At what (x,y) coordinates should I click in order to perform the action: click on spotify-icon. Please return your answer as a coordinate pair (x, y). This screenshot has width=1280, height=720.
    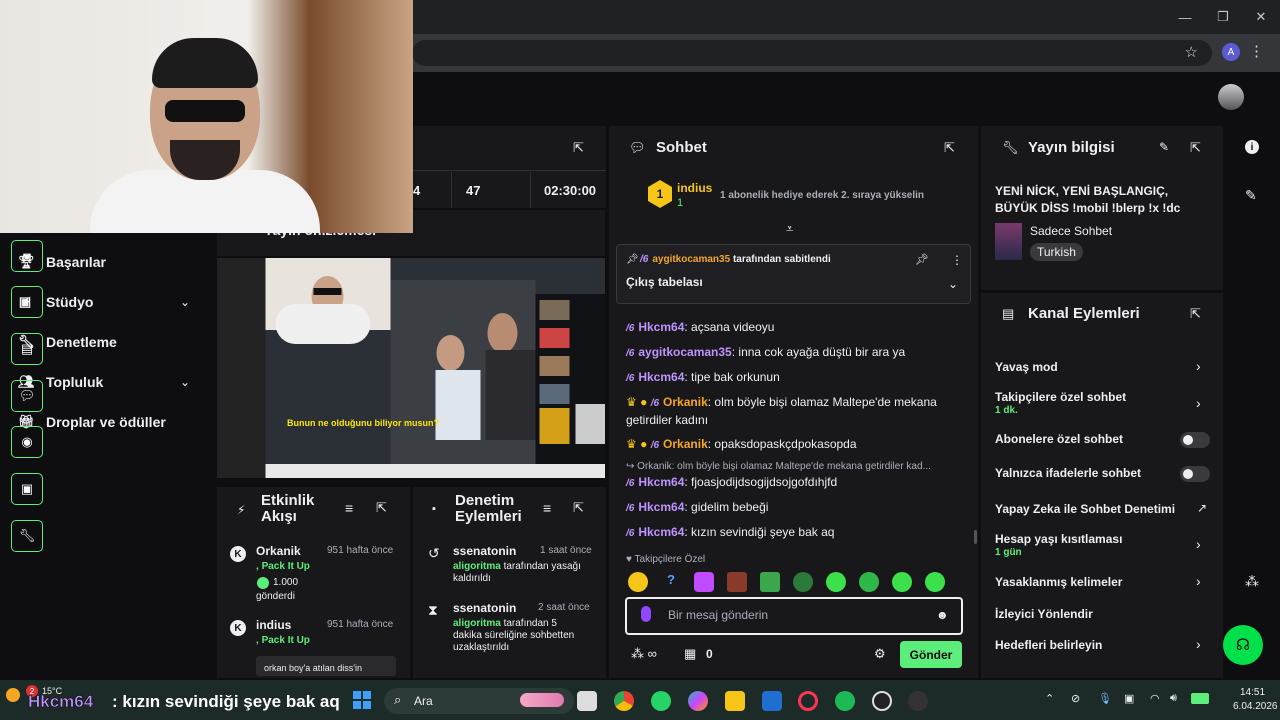
    Looking at the image, I should click on (845, 701).